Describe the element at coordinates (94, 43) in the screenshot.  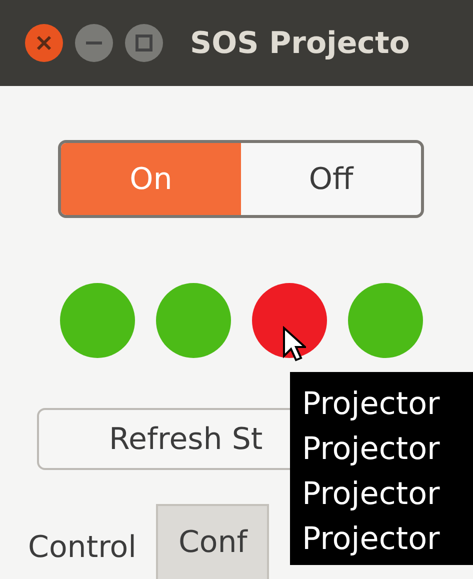
I see `minimize-icon` at that location.